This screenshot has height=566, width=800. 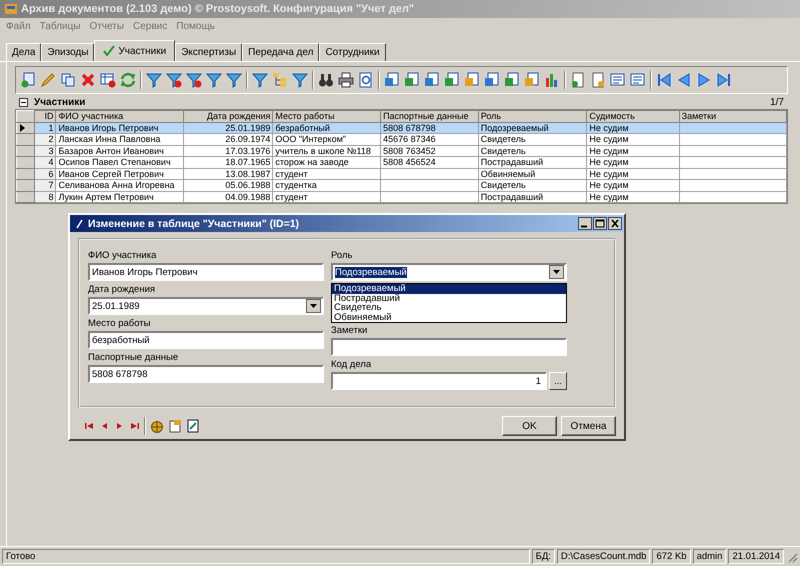 I want to click on copy-icon, so click(x=68, y=80).